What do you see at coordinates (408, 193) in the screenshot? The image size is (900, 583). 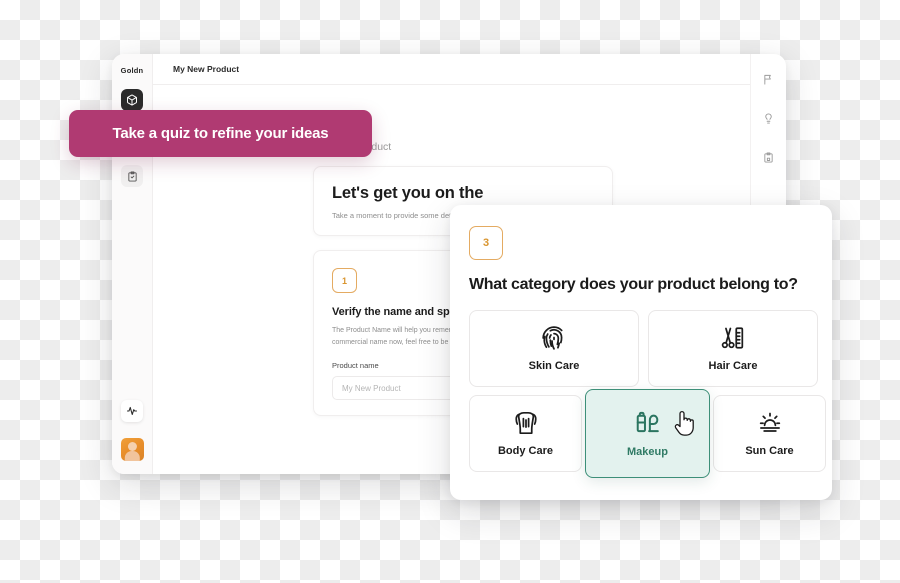 I see `hero-title: Let's get you on the` at bounding box center [408, 193].